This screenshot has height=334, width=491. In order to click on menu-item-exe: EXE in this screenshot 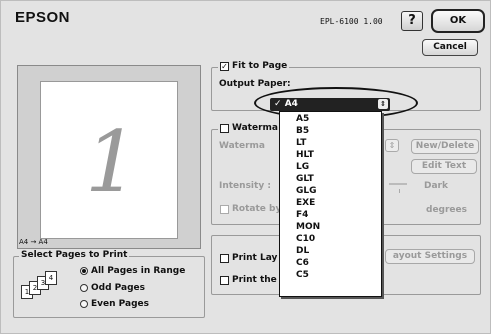, I will do `click(305, 203)`.